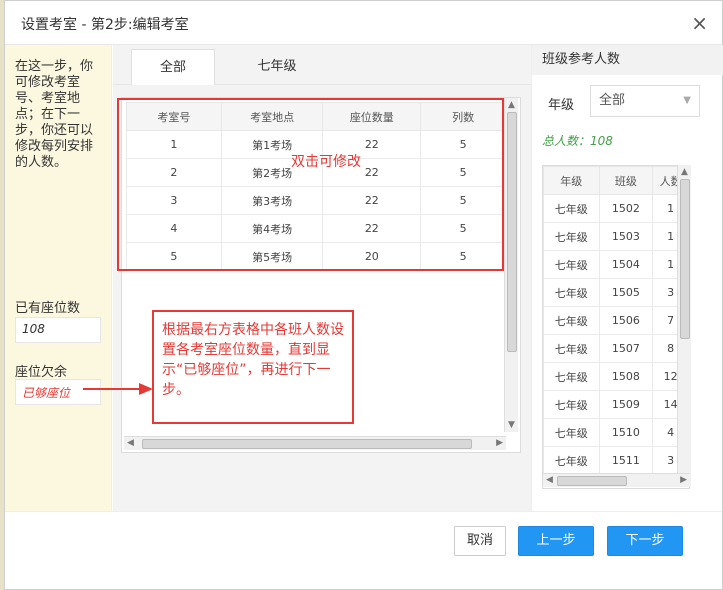  What do you see at coordinates (627, 60) in the screenshot?
I see `class-count-title: 班级参考人数` at bounding box center [627, 60].